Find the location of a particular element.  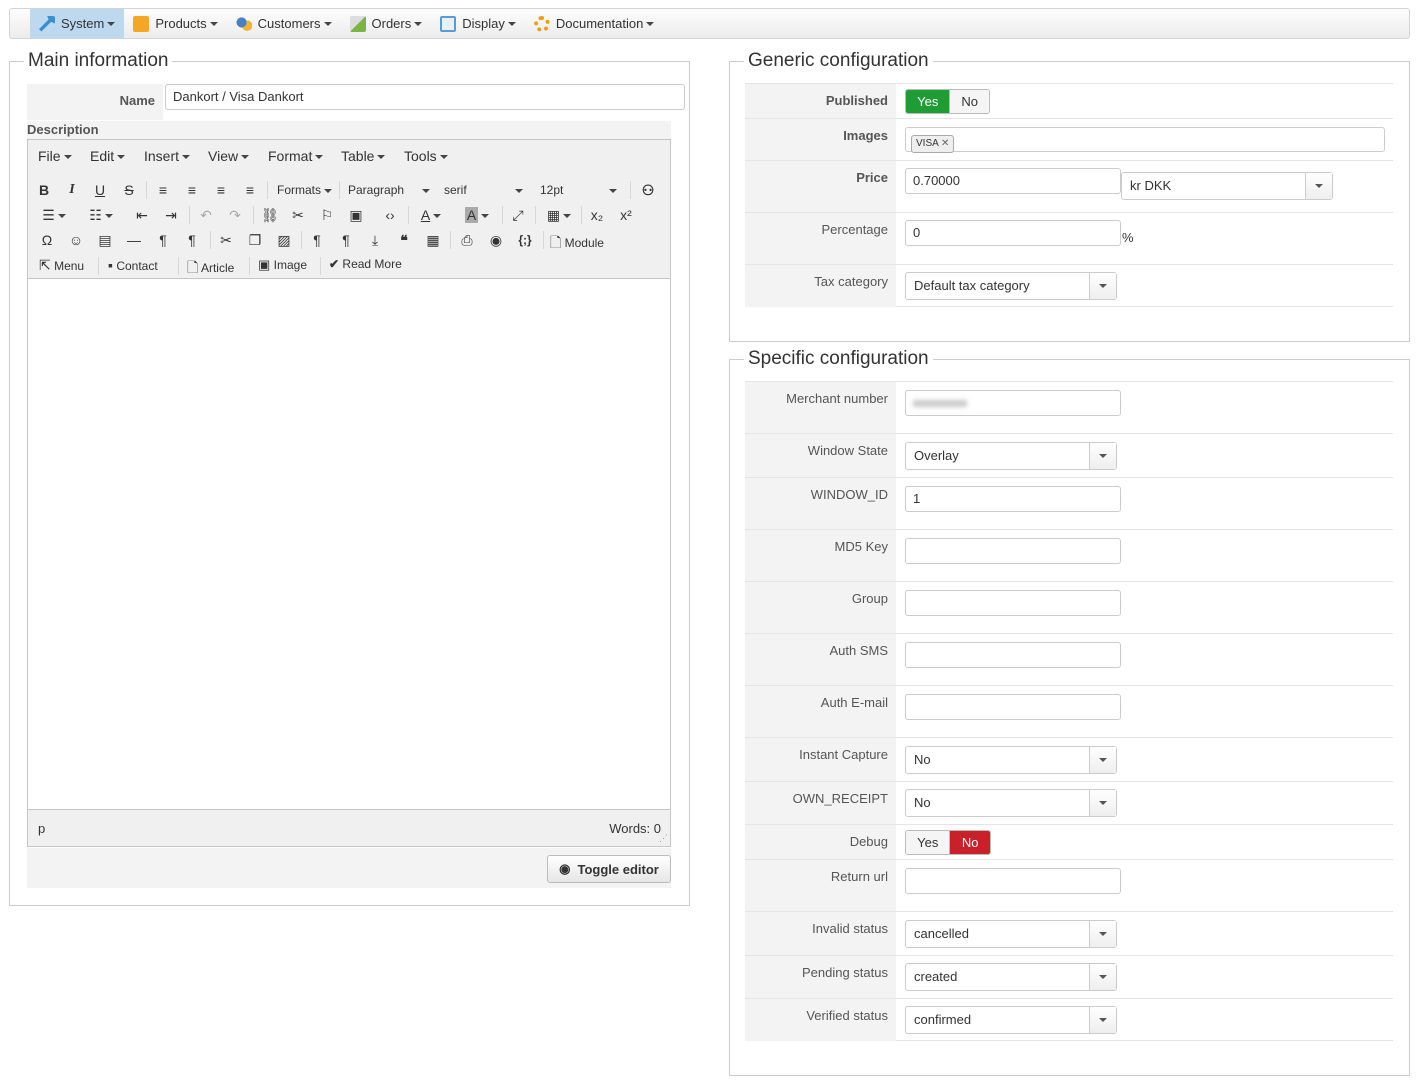

return-url-input is located at coordinates (1013, 881).